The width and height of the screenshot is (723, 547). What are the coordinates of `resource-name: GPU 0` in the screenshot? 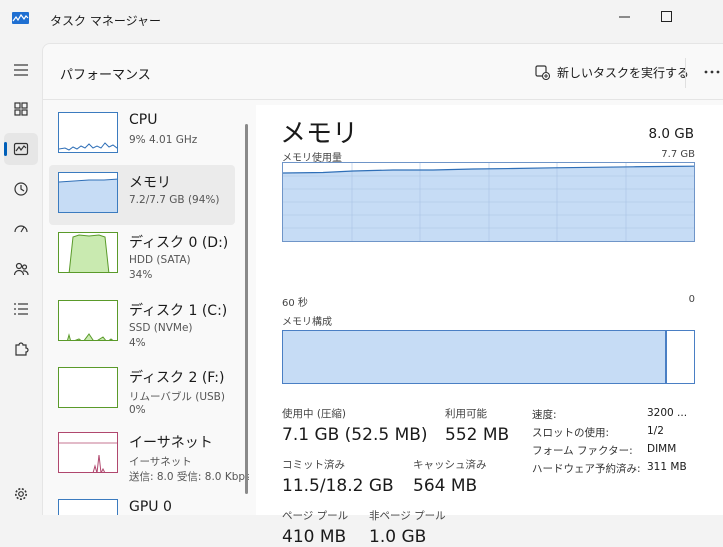 It's located at (150, 507).